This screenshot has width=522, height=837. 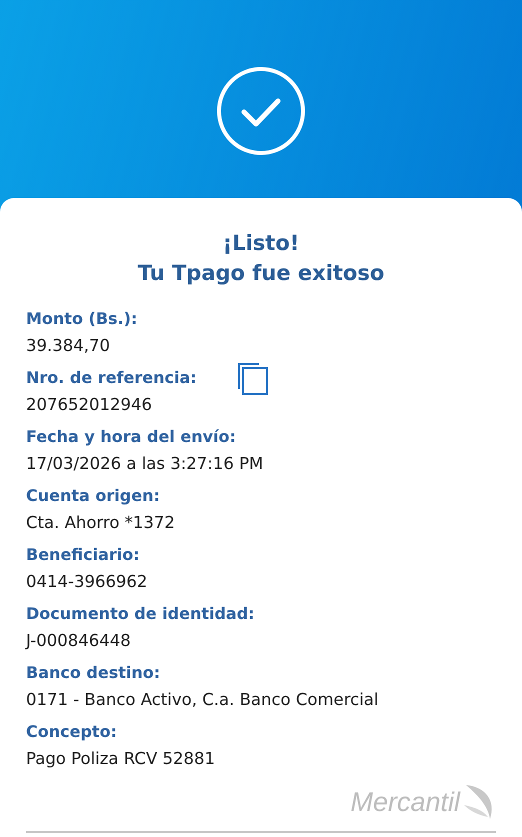 What do you see at coordinates (140, 614) in the screenshot?
I see `field-label: Documento de identidad:` at bounding box center [140, 614].